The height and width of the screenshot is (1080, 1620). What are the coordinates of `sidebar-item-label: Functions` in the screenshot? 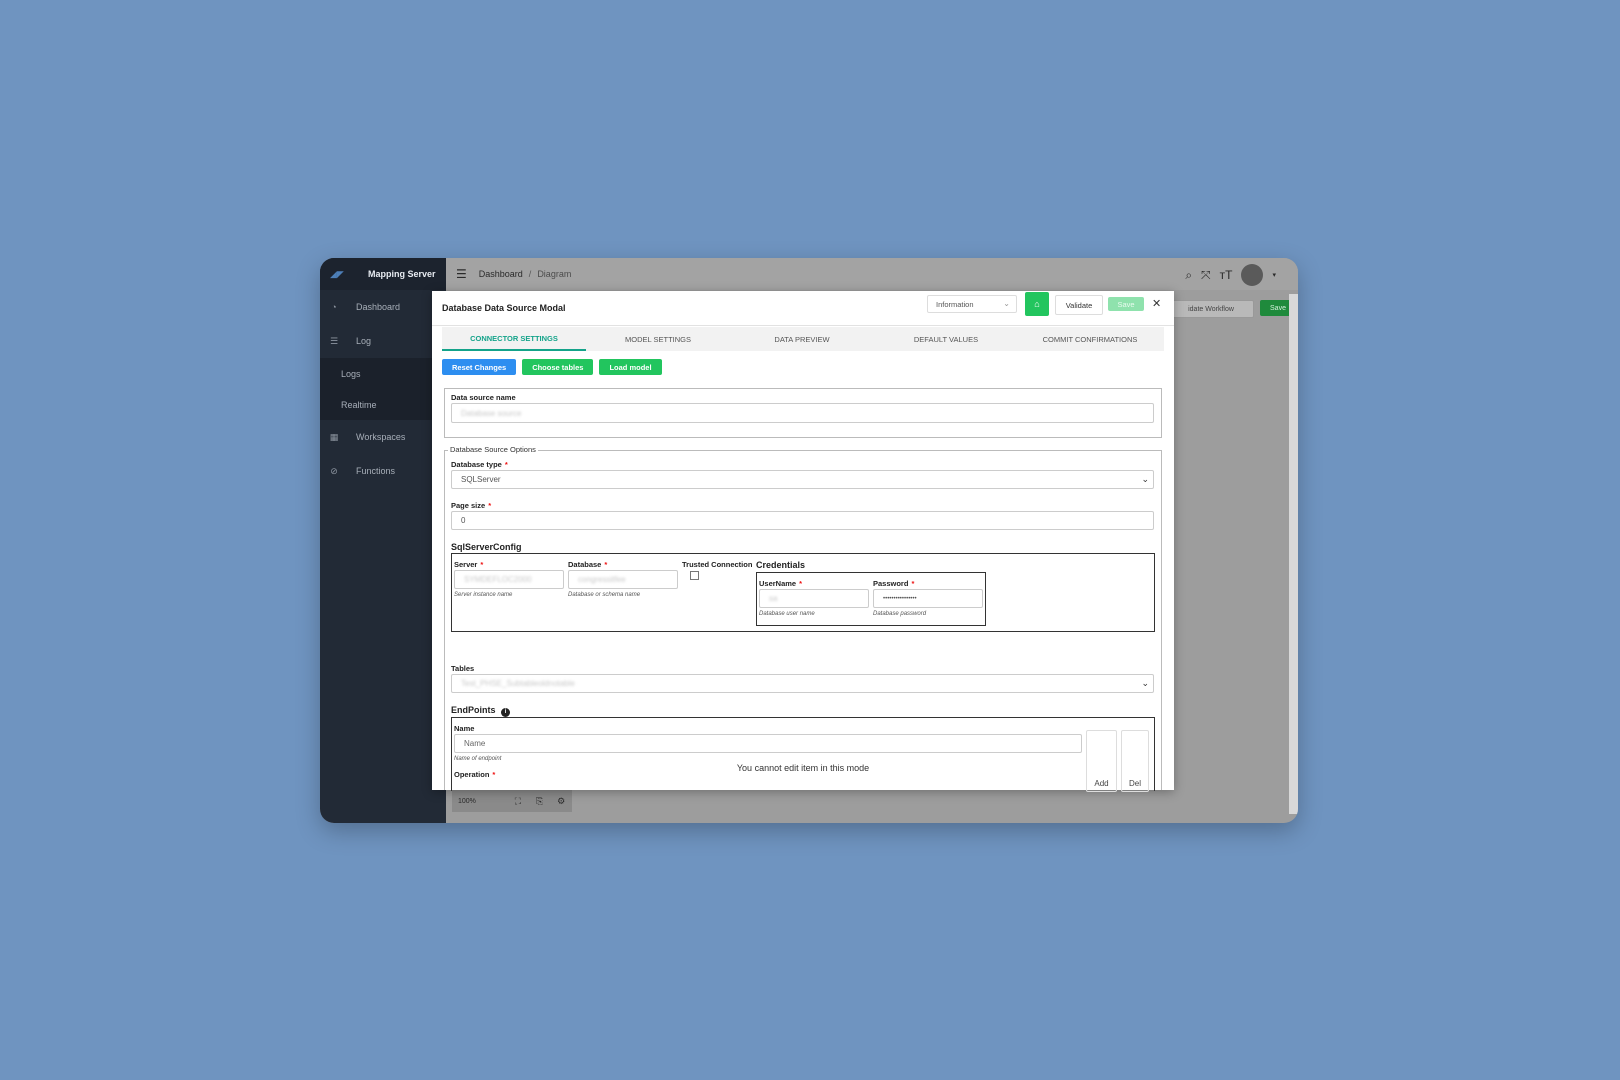 It's located at (376, 471).